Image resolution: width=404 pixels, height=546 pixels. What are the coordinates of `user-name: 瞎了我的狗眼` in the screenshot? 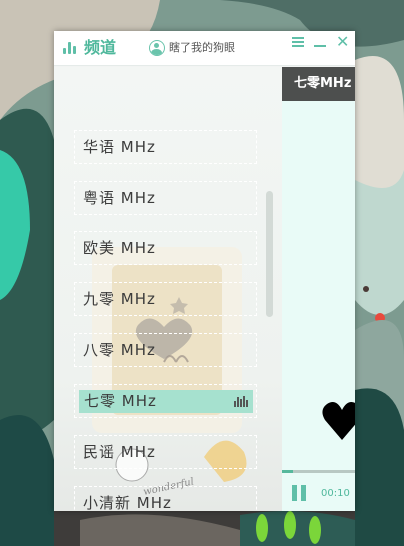 It's located at (202, 48).